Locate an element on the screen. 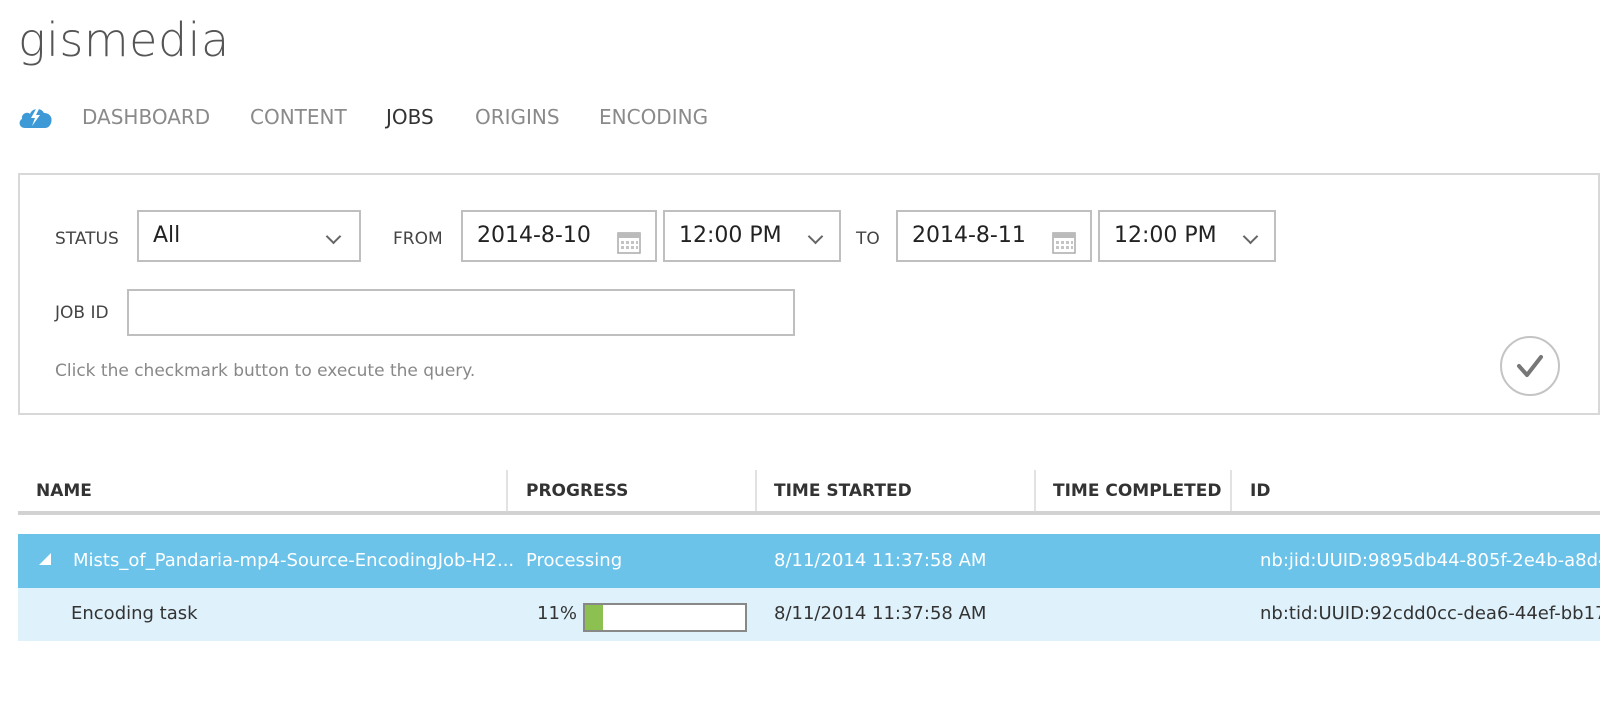  header-rule is located at coordinates (809, 513).